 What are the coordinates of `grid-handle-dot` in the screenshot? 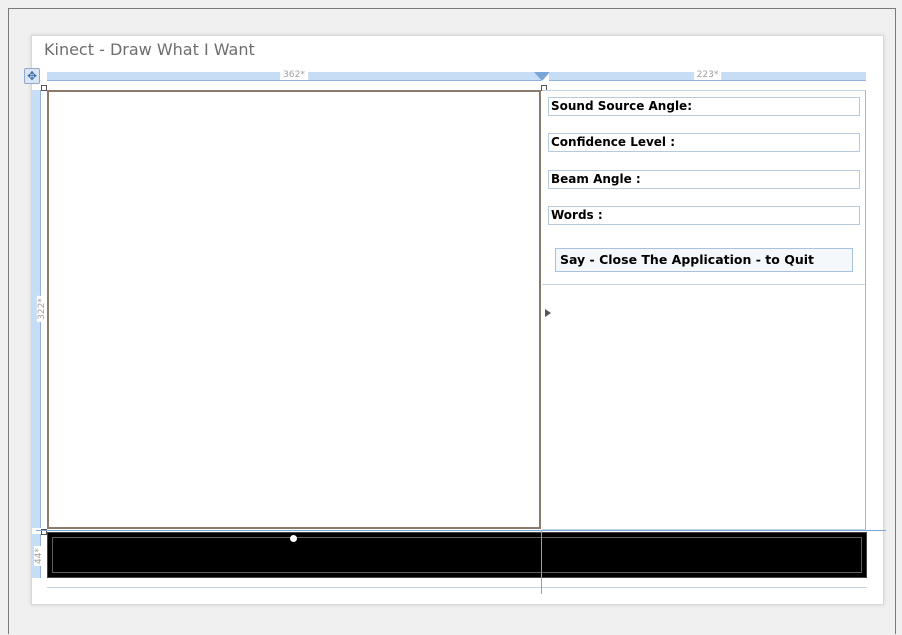 It's located at (293, 538).